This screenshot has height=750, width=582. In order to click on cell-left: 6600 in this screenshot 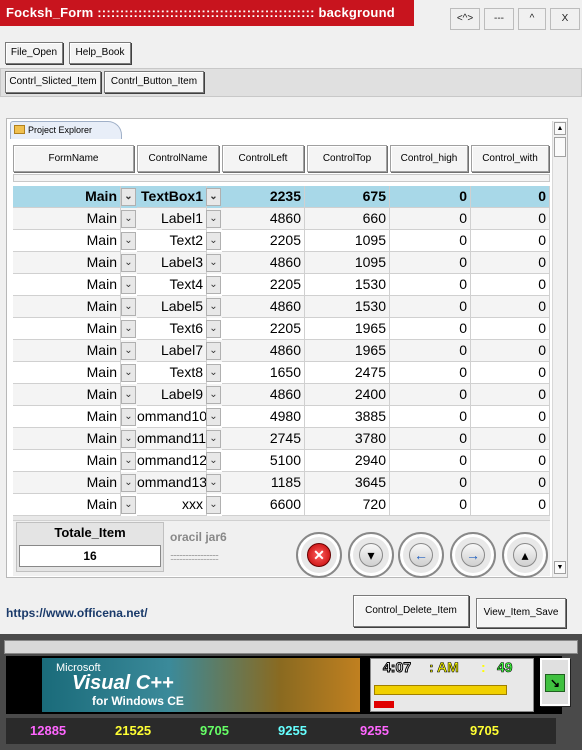, I will do `click(263, 505)`.